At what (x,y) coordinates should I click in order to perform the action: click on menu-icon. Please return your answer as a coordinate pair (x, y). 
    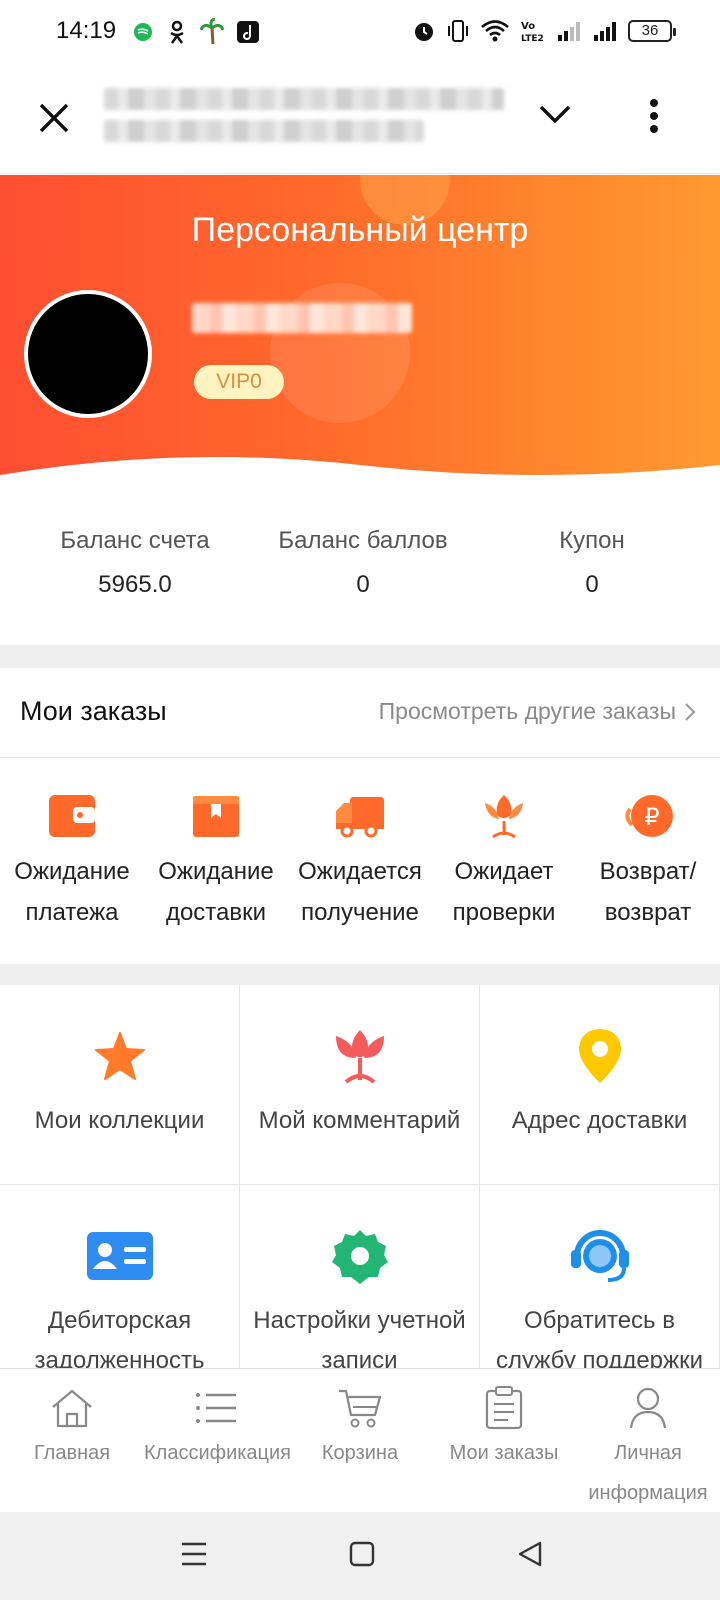
    Looking at the image, I should click on (194, 1554).